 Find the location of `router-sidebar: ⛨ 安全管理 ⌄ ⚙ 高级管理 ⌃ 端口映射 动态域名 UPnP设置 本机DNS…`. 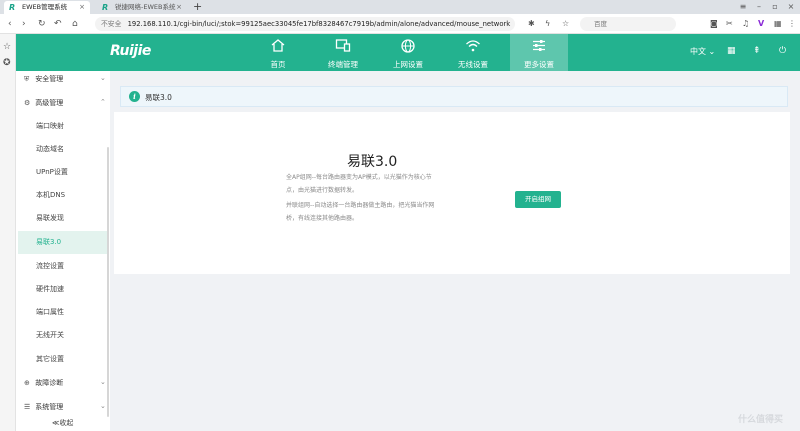

router-sidebar: ⛨ 安全管理 ⌄ ⚙ 高级管理 ⌃ 端口映射 动态域名 UPnP设置 本机DNS… is located at coordinates (63, 251).